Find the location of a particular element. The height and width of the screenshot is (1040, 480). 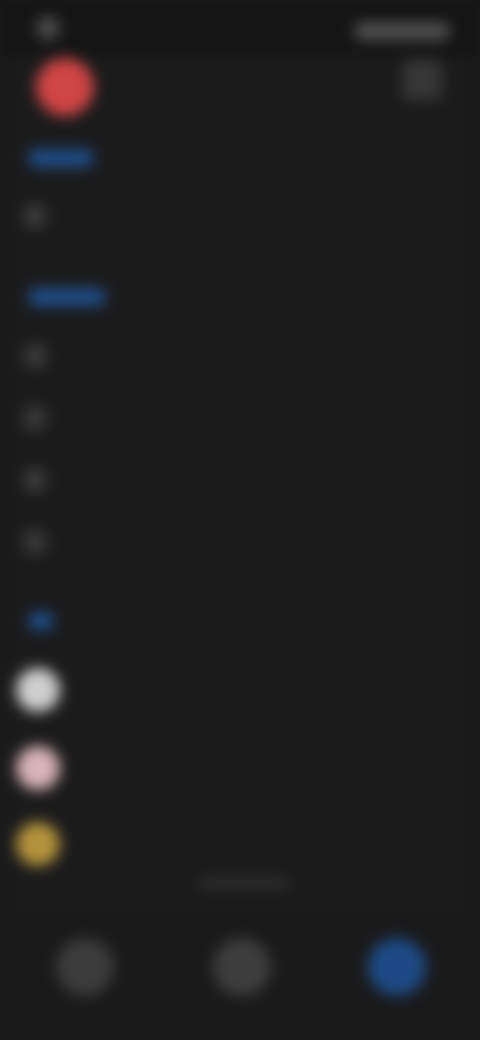

menu-icon is located at coordinates (422, 80).